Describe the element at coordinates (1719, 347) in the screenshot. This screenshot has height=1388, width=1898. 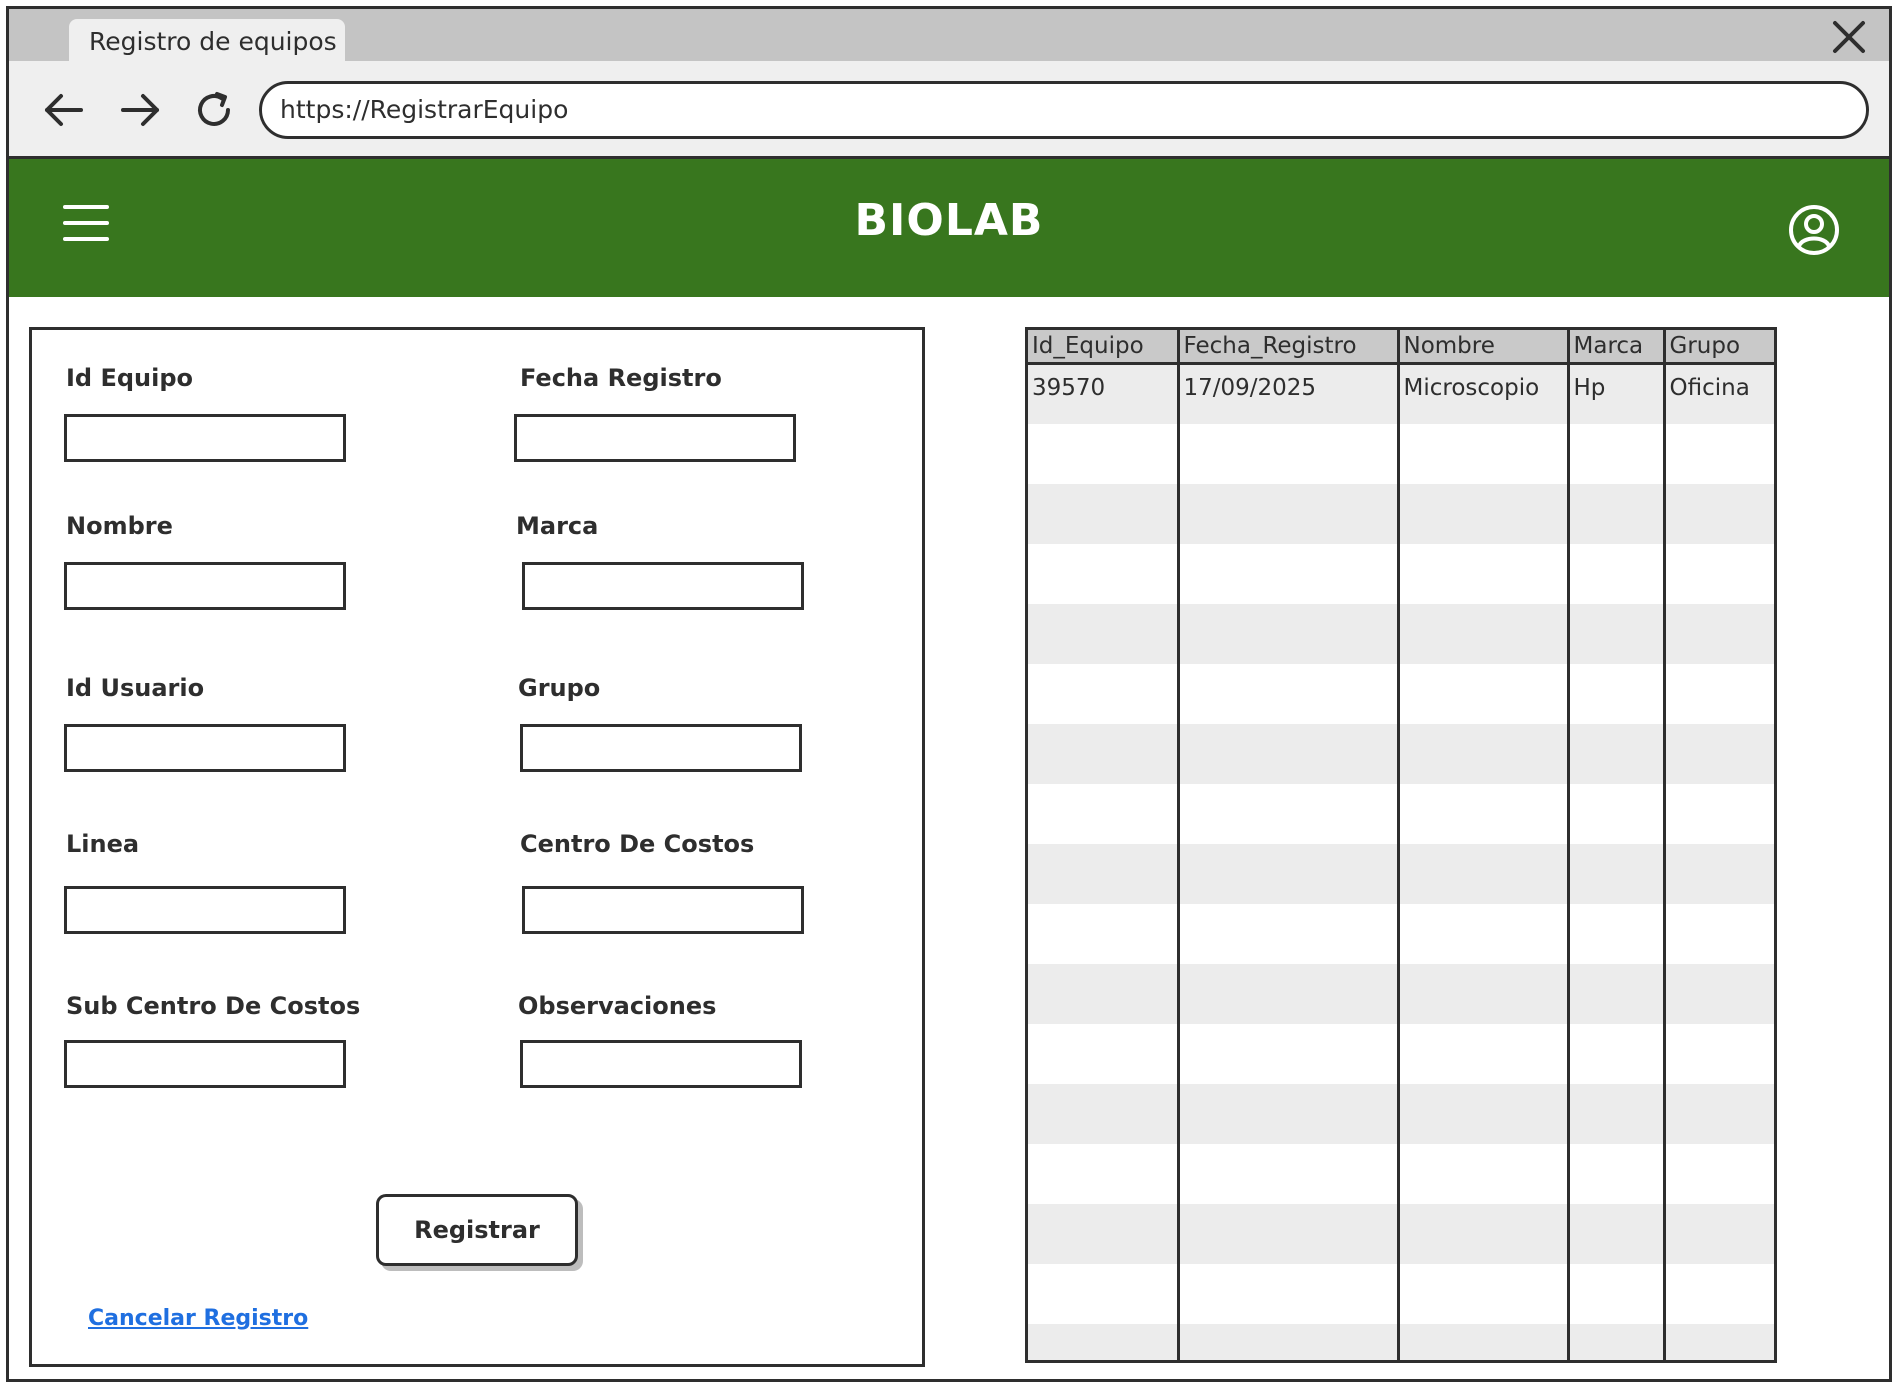
I see `column-header-grupo: Grupo` at that location.